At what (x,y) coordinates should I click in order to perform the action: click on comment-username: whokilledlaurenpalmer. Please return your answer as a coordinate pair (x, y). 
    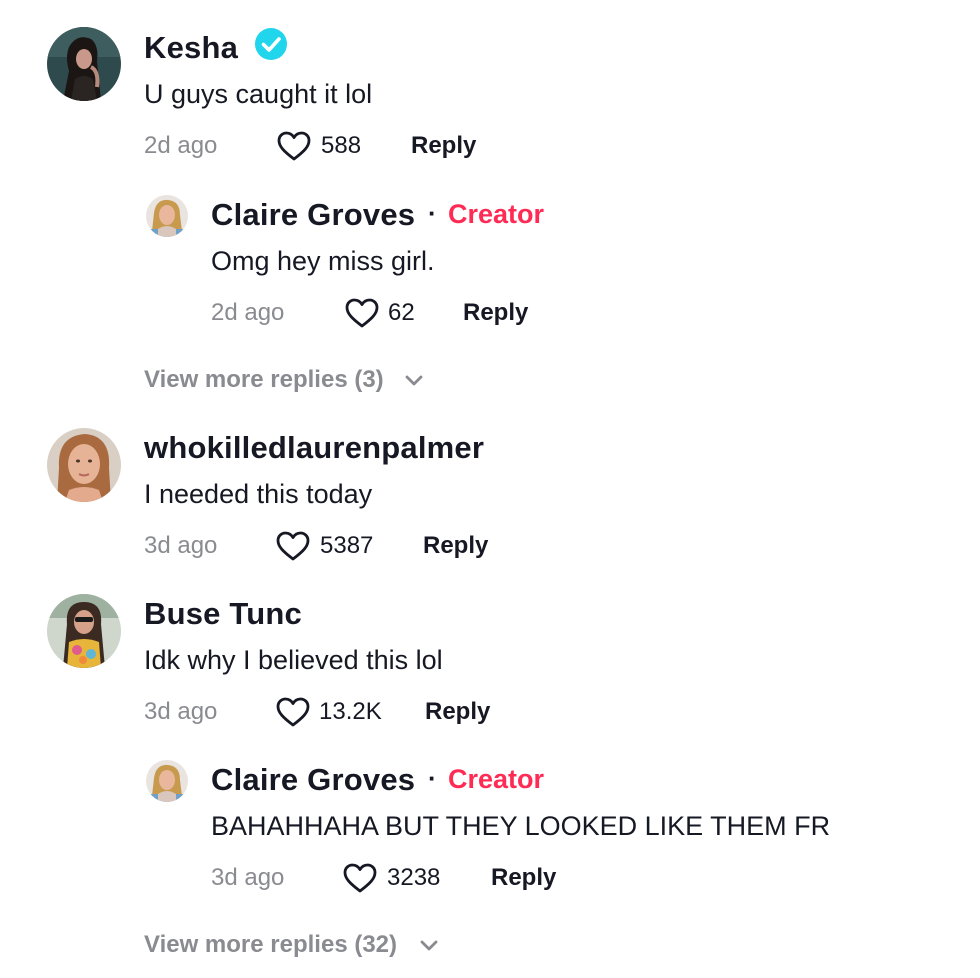
    Looking at the image, I should click on (314, 448).